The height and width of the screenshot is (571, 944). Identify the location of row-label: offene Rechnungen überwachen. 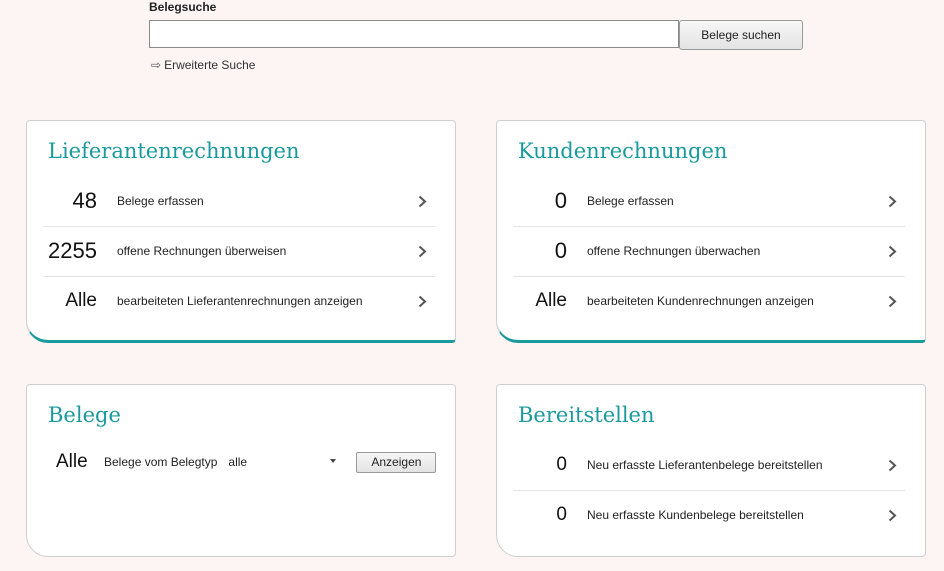
(674, 251).